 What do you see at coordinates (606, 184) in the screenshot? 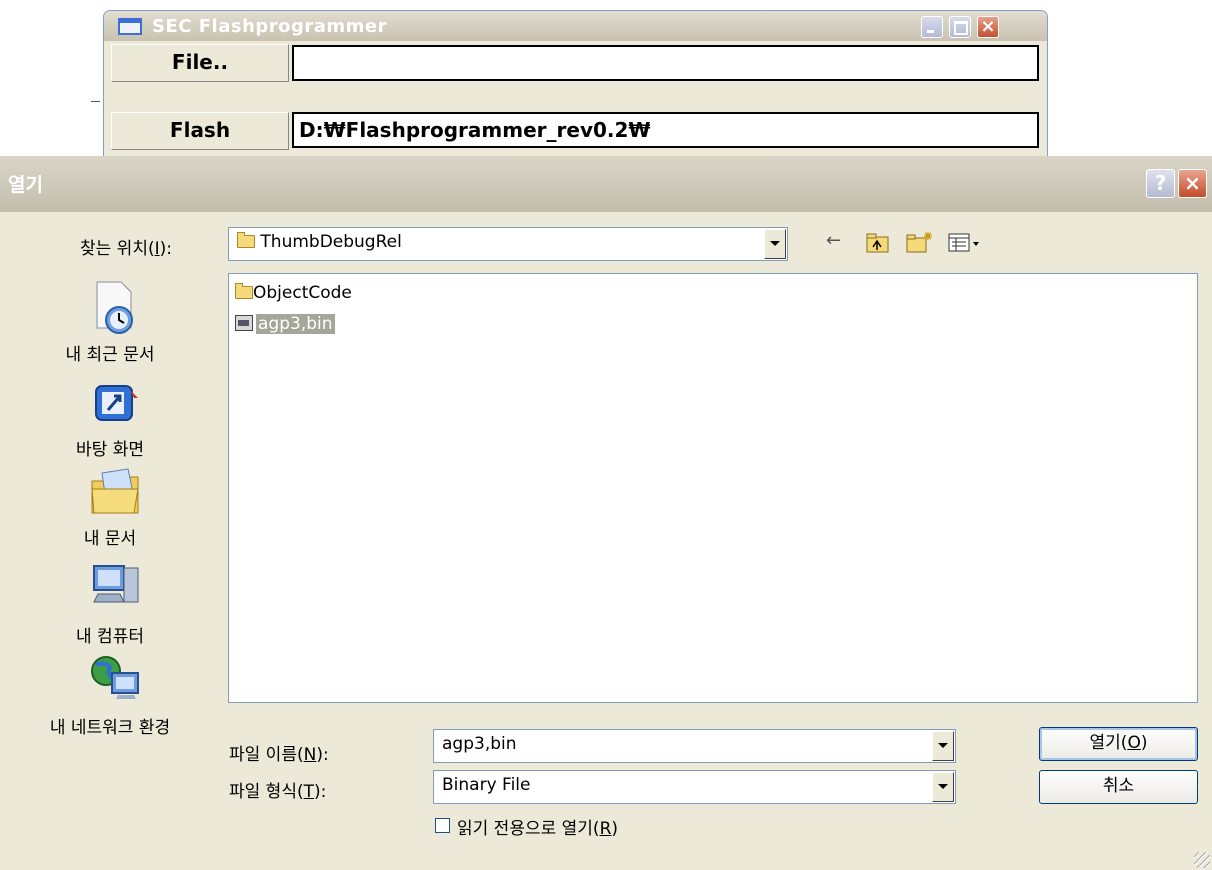
I see `dialog-title-bar: 열기 ? ×` at bounding box center [606, 184].